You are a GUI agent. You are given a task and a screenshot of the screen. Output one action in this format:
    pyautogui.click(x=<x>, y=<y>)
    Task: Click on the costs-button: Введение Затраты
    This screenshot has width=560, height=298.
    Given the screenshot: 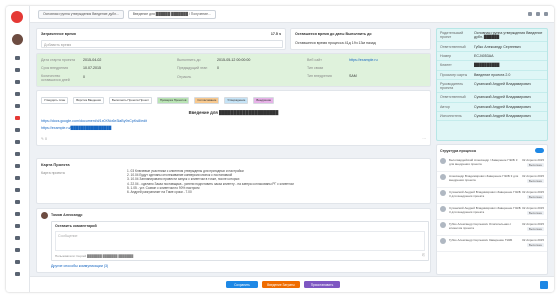 What is the action you would take?
    pyautogui.click(x=281, y=284)
    